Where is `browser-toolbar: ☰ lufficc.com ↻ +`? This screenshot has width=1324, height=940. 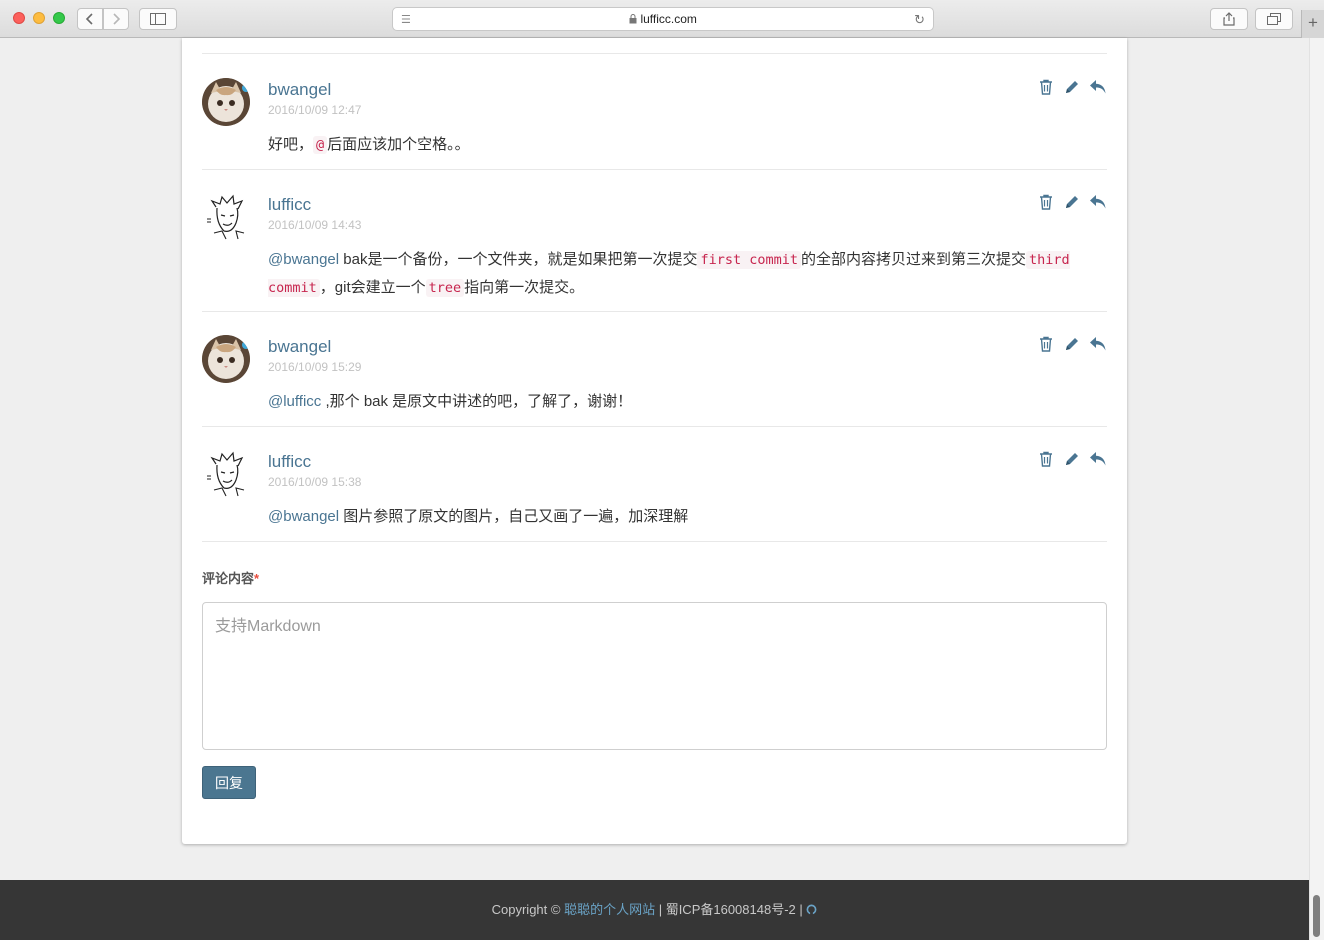
browser-toolbar: ☰ lufficc.com ↻ + is located at coordinates (662, 19).